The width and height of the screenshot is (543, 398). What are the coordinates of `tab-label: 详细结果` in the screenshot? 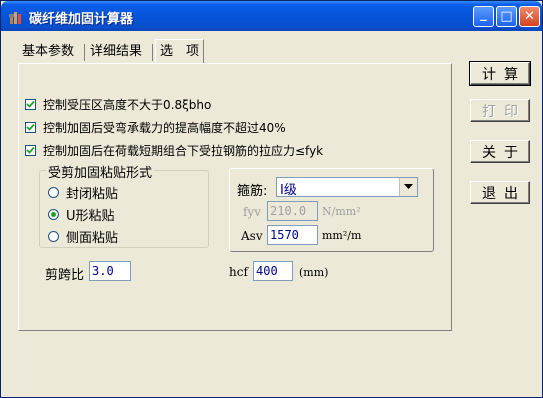 It's located at (116, 51).